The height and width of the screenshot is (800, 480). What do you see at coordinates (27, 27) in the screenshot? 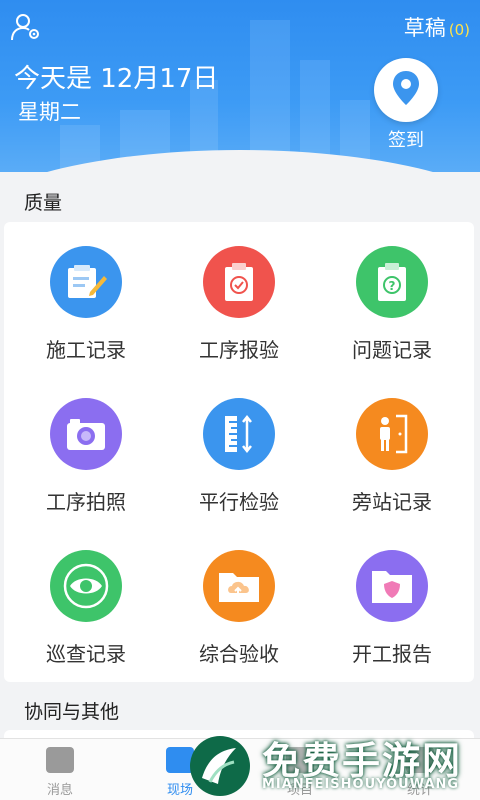
I see `user-settings-icon` at bounding box center [27, 27].